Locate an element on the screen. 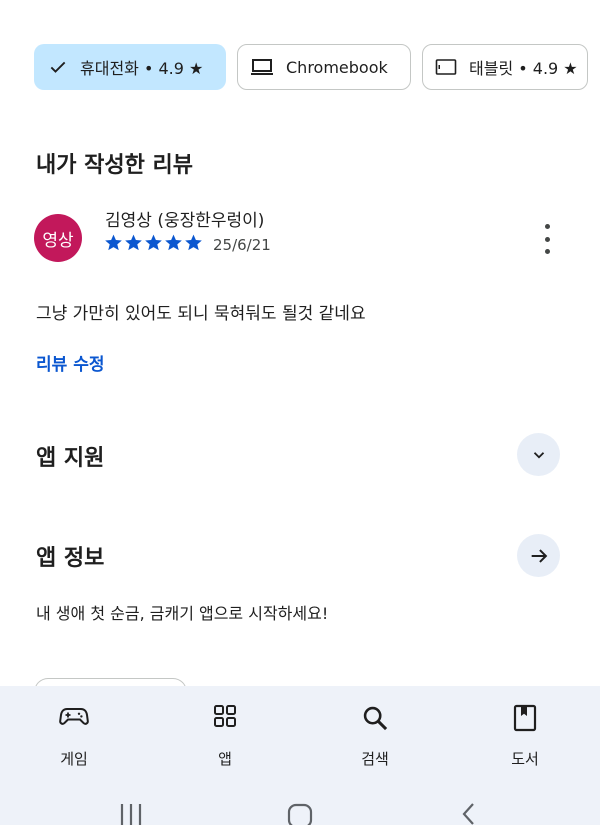 This screenshot has width=600, height=825. search-icon is located at coordinates (375, 718).